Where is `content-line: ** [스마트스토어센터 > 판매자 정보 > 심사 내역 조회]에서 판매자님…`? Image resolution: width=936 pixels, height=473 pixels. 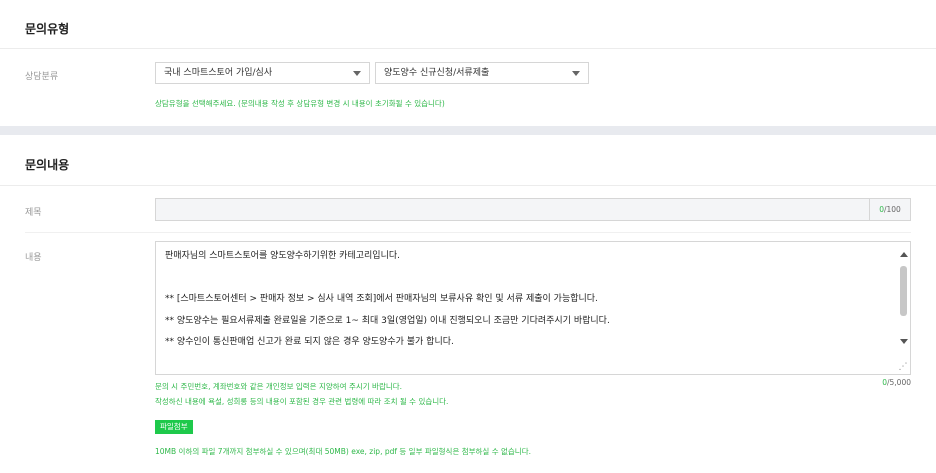 content-line: ** [스마트스토어센터 > 판매자 정보 > 심사 내역 조회]에서 판매자님… is located at coordinates (381, 299).